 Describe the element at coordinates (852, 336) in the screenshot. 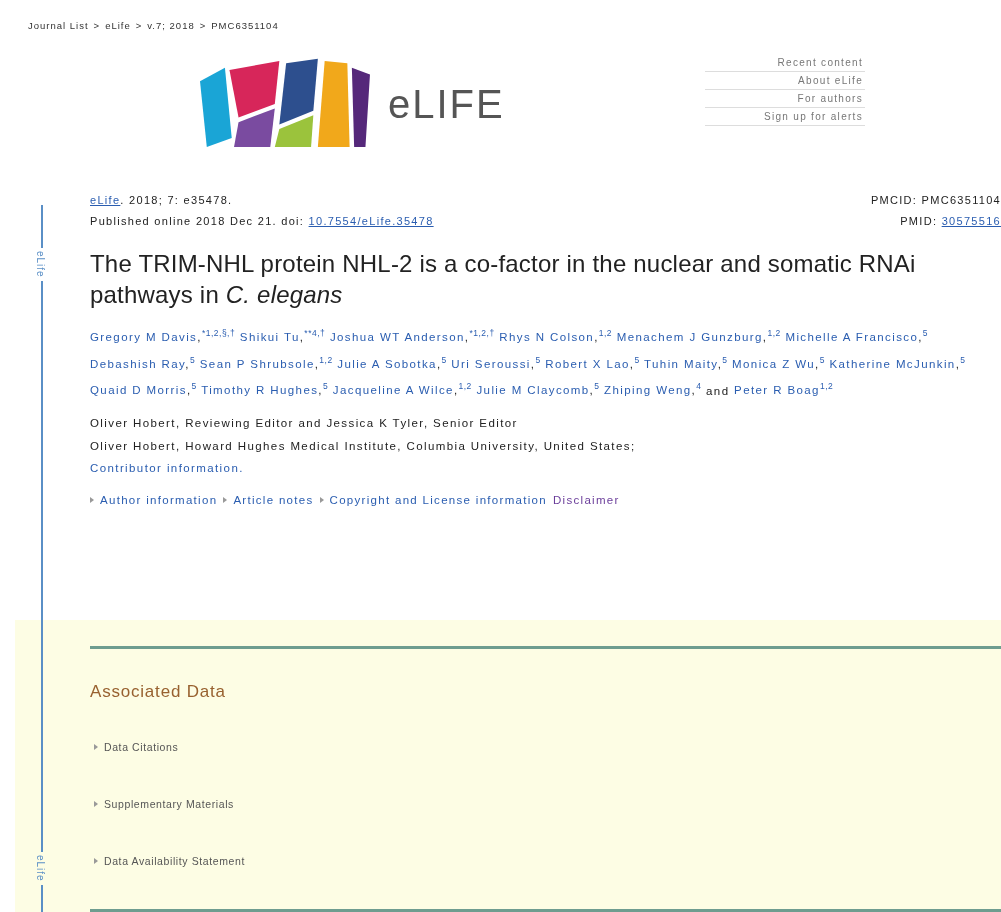

I see `author-link: Michelle A Francisco` at that location.